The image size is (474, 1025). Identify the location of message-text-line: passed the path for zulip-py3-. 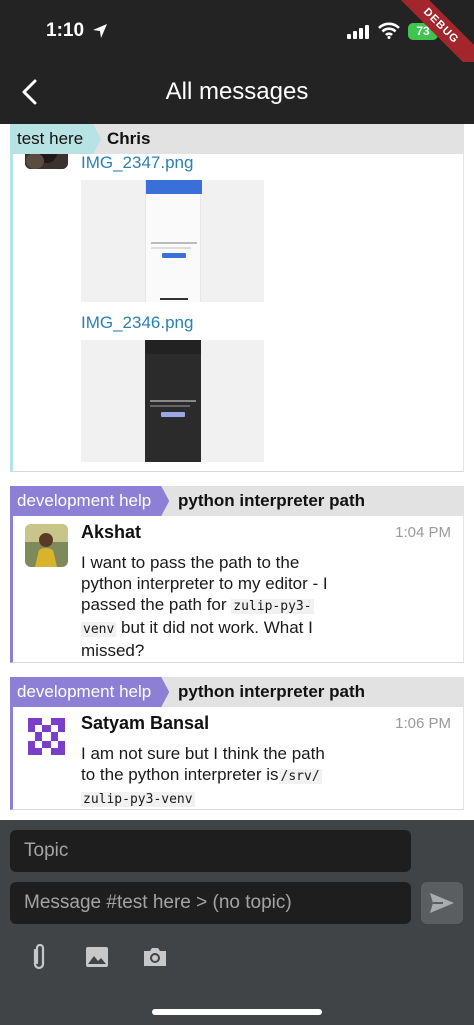
(231, 605).